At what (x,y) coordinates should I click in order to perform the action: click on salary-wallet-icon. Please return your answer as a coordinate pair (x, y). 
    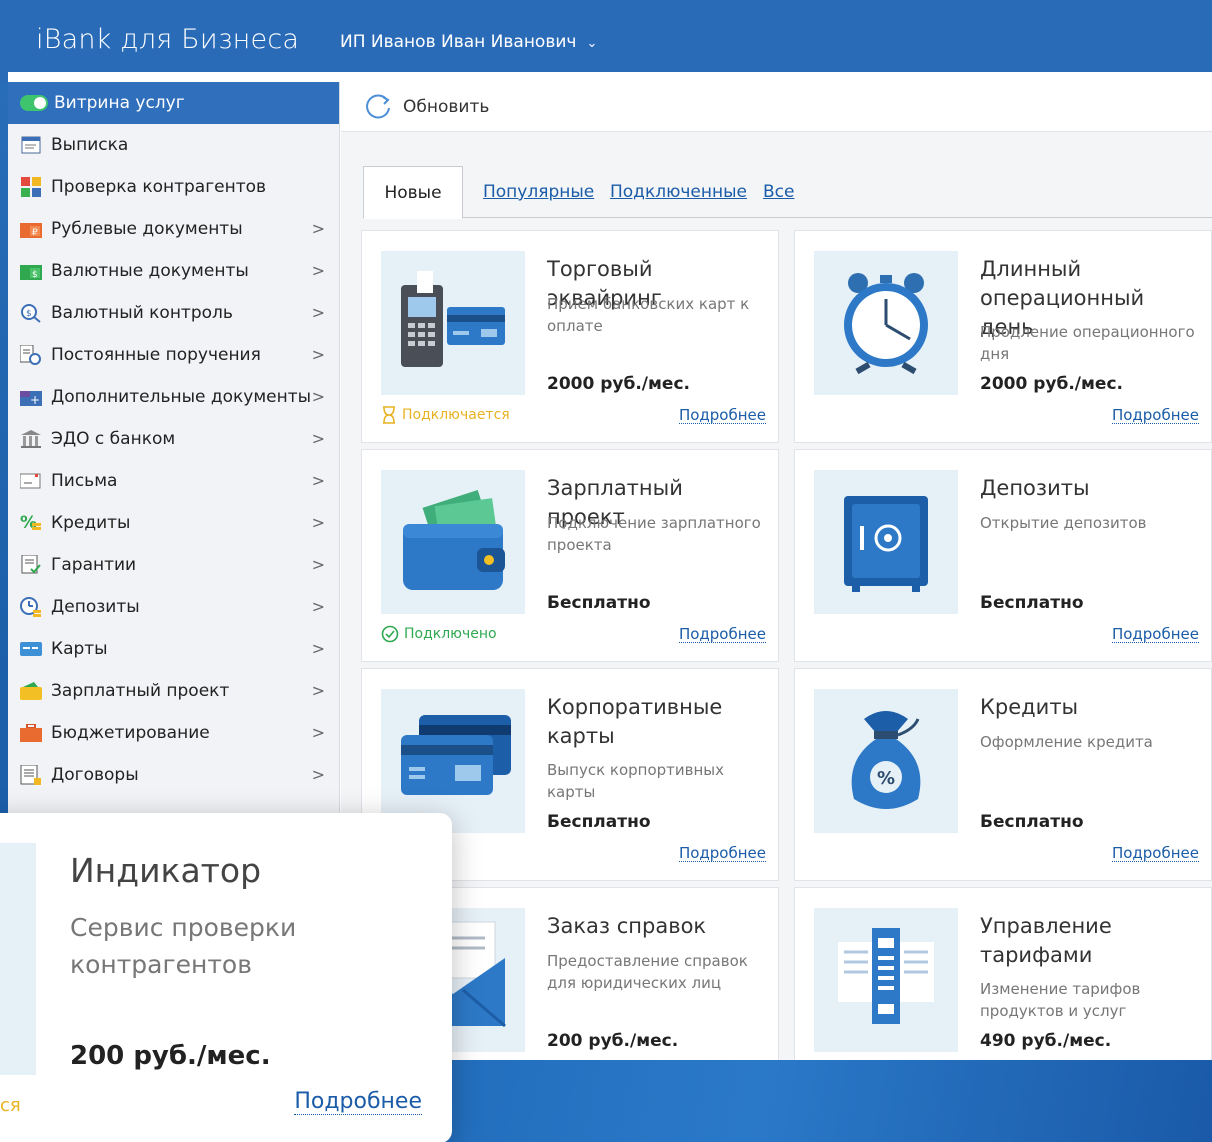
    Looking at the image, I should click on (31, 691).